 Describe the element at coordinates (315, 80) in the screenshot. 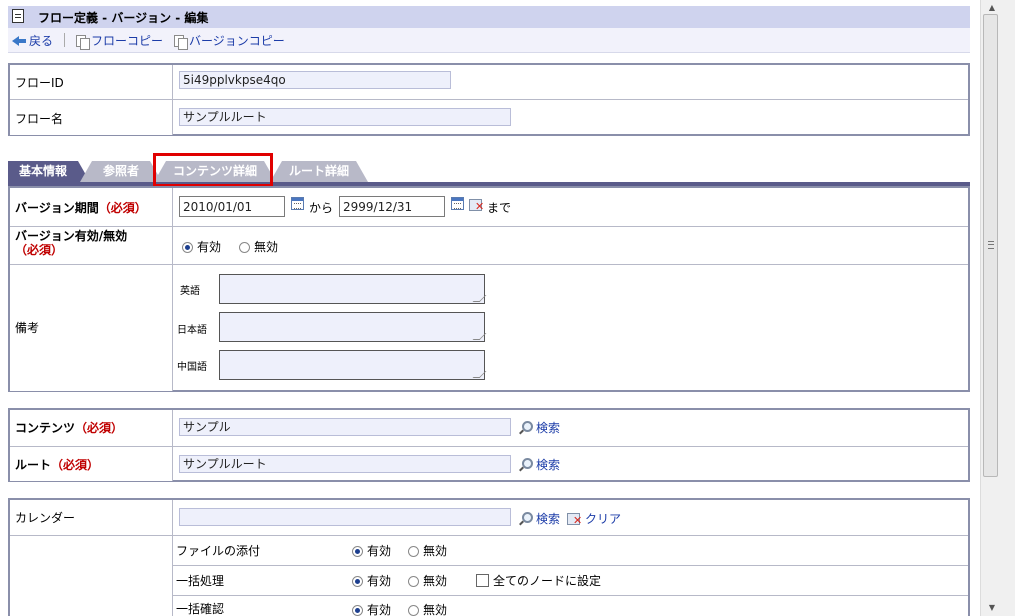

I see `flow-id-field: 5i49pplvkpse4qo` at that location.